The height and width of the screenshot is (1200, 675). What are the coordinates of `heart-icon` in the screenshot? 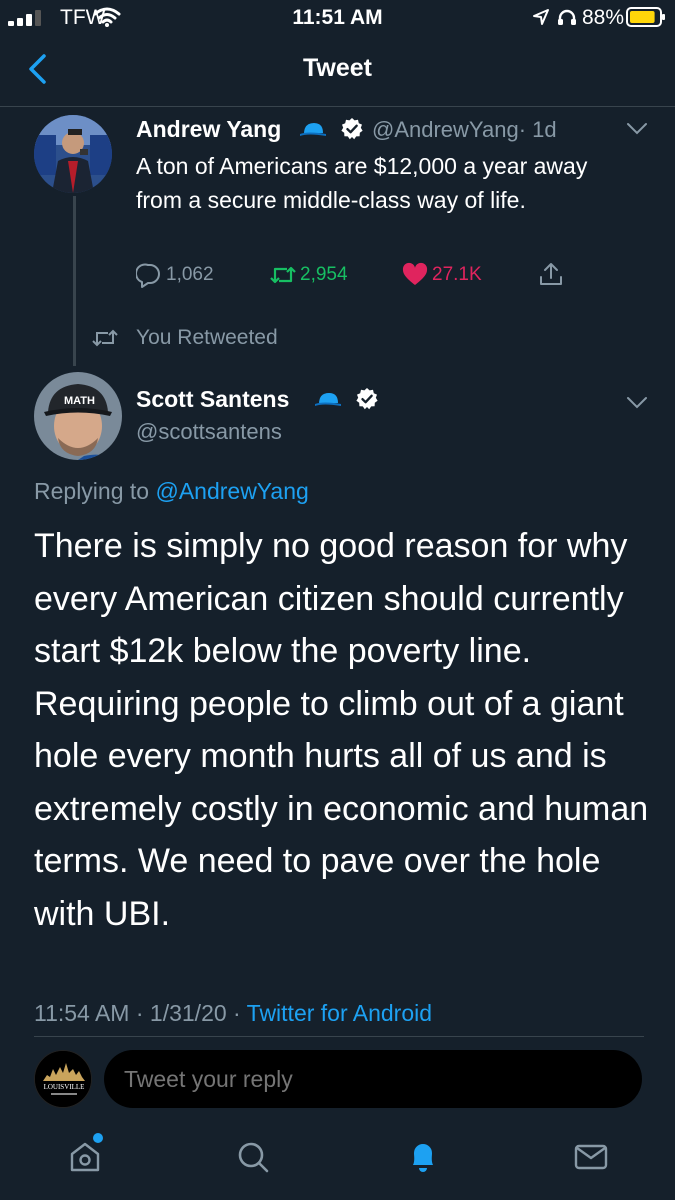 It's located at (415, 273).